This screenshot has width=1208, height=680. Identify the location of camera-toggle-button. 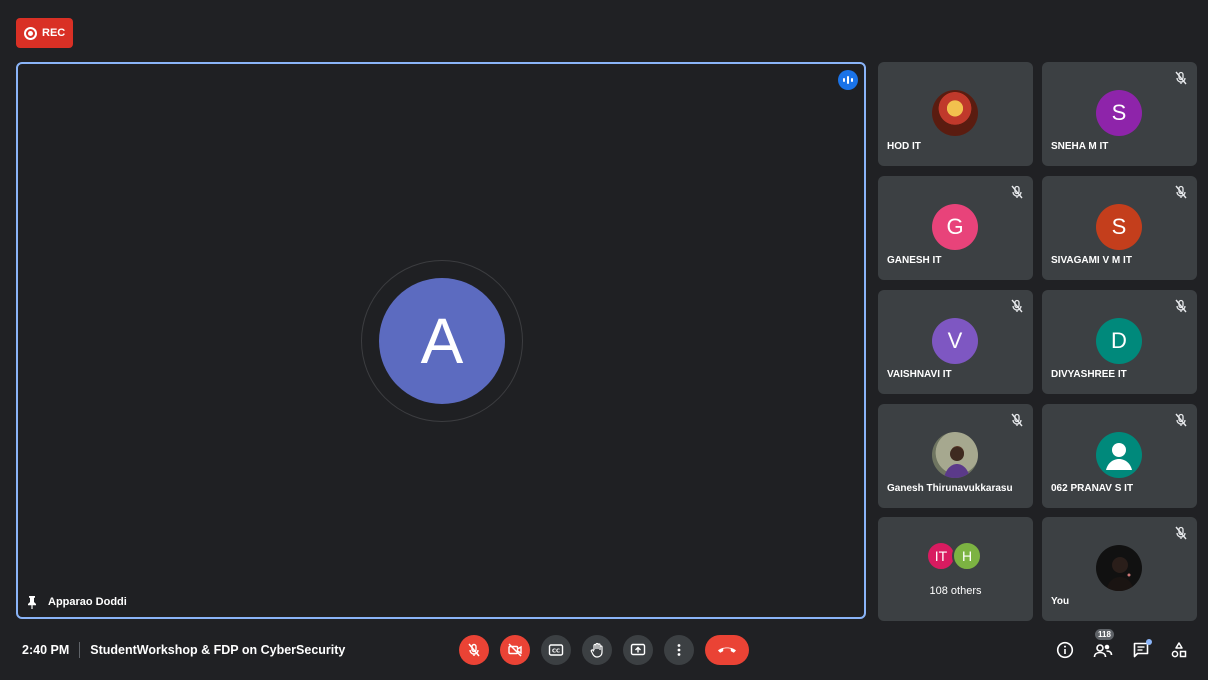
(515, 650).